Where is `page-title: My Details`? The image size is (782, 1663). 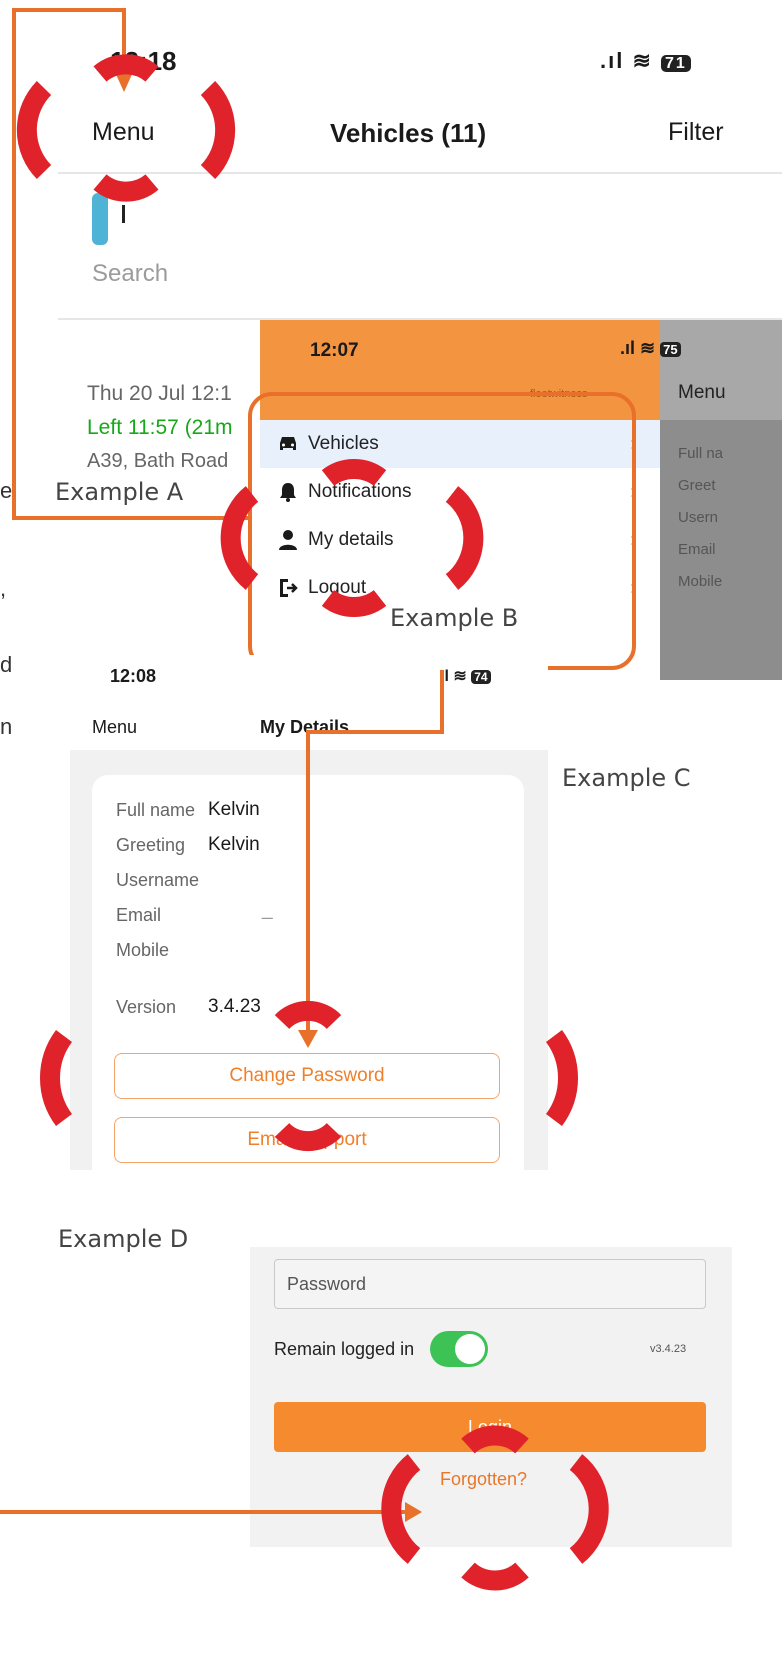
page-title: My Details is located at coordinates (305, 727).